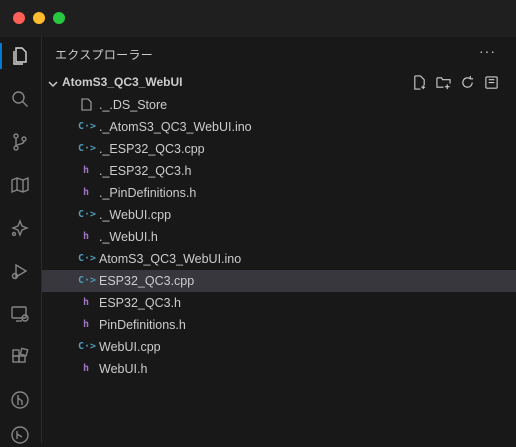  Describe the element at coordinates (19, 18) in the screenshot. I see `close-window-button` at that location.